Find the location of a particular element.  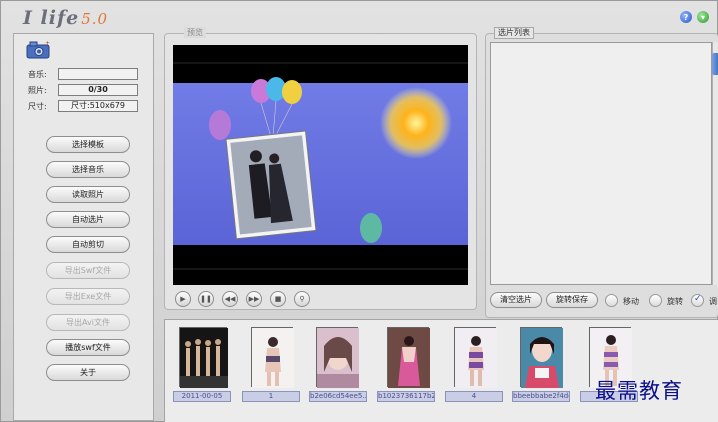

help-icon: ? is located at coordinates (686, 17).